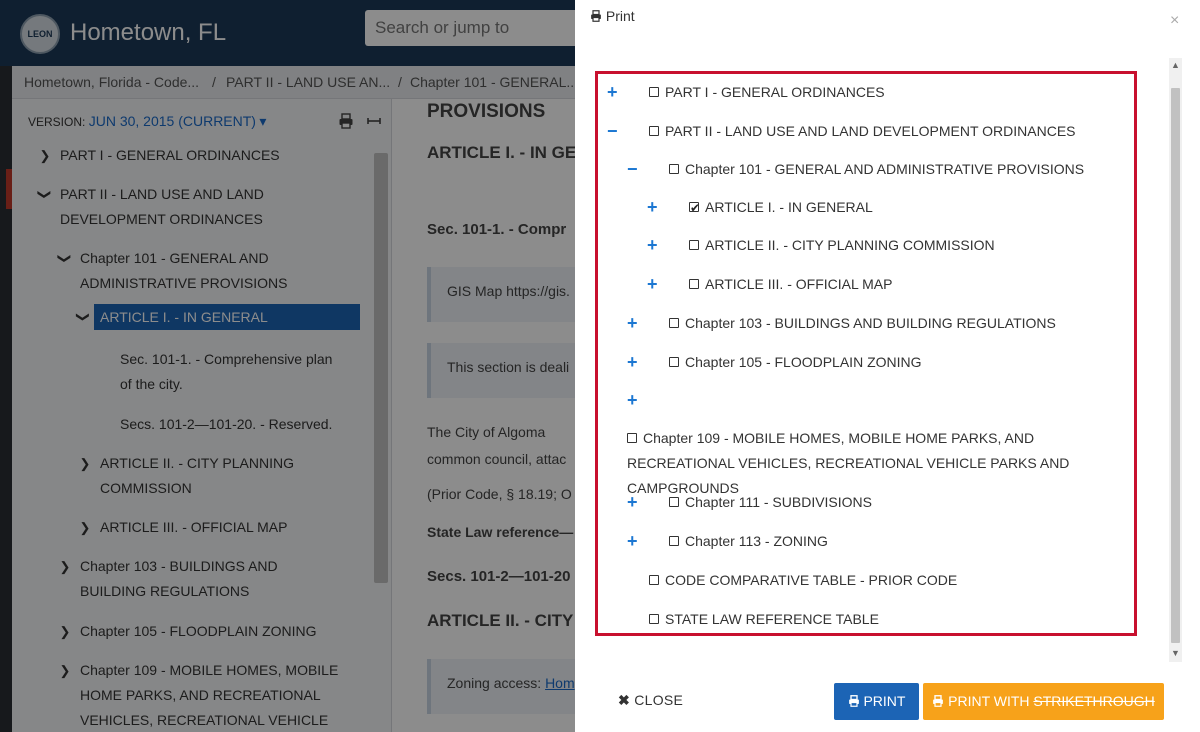 The image size is (1200, 732). What do you see at coordinates (650, 700) in the screenshot?
I see `close-button: ✖ CLOSE` at bounding box center [650, 700].